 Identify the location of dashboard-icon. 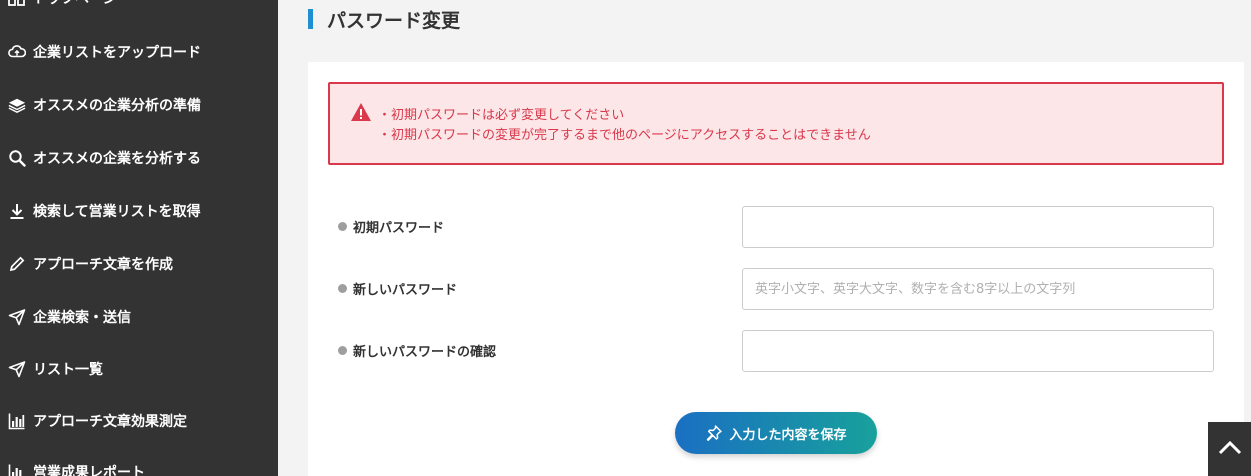
(17, 4).